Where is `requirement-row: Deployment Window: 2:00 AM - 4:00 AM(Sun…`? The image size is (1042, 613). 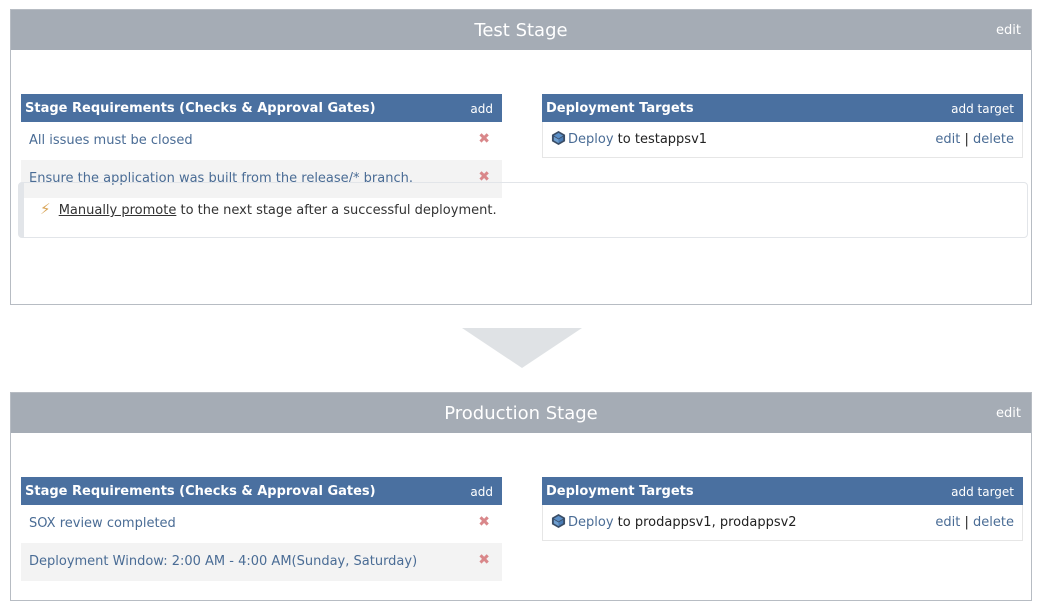 requirement-row: Deployment Window: 2:00 AM - 4:00 AM(Sun… is located at coordinates (261, 562).